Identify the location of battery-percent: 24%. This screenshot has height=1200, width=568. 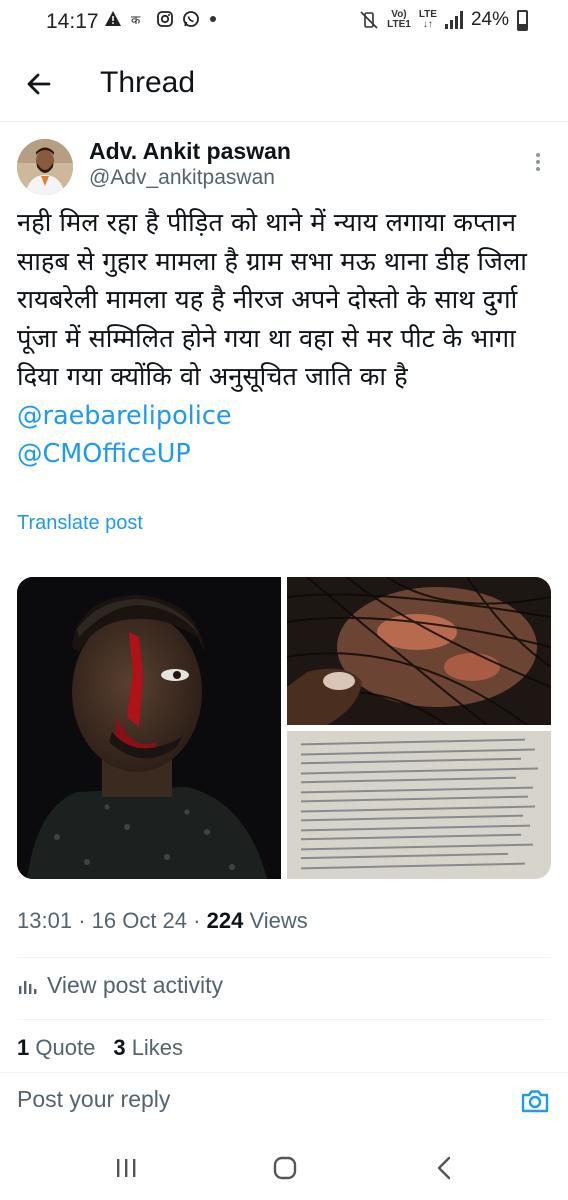
(489, 19).